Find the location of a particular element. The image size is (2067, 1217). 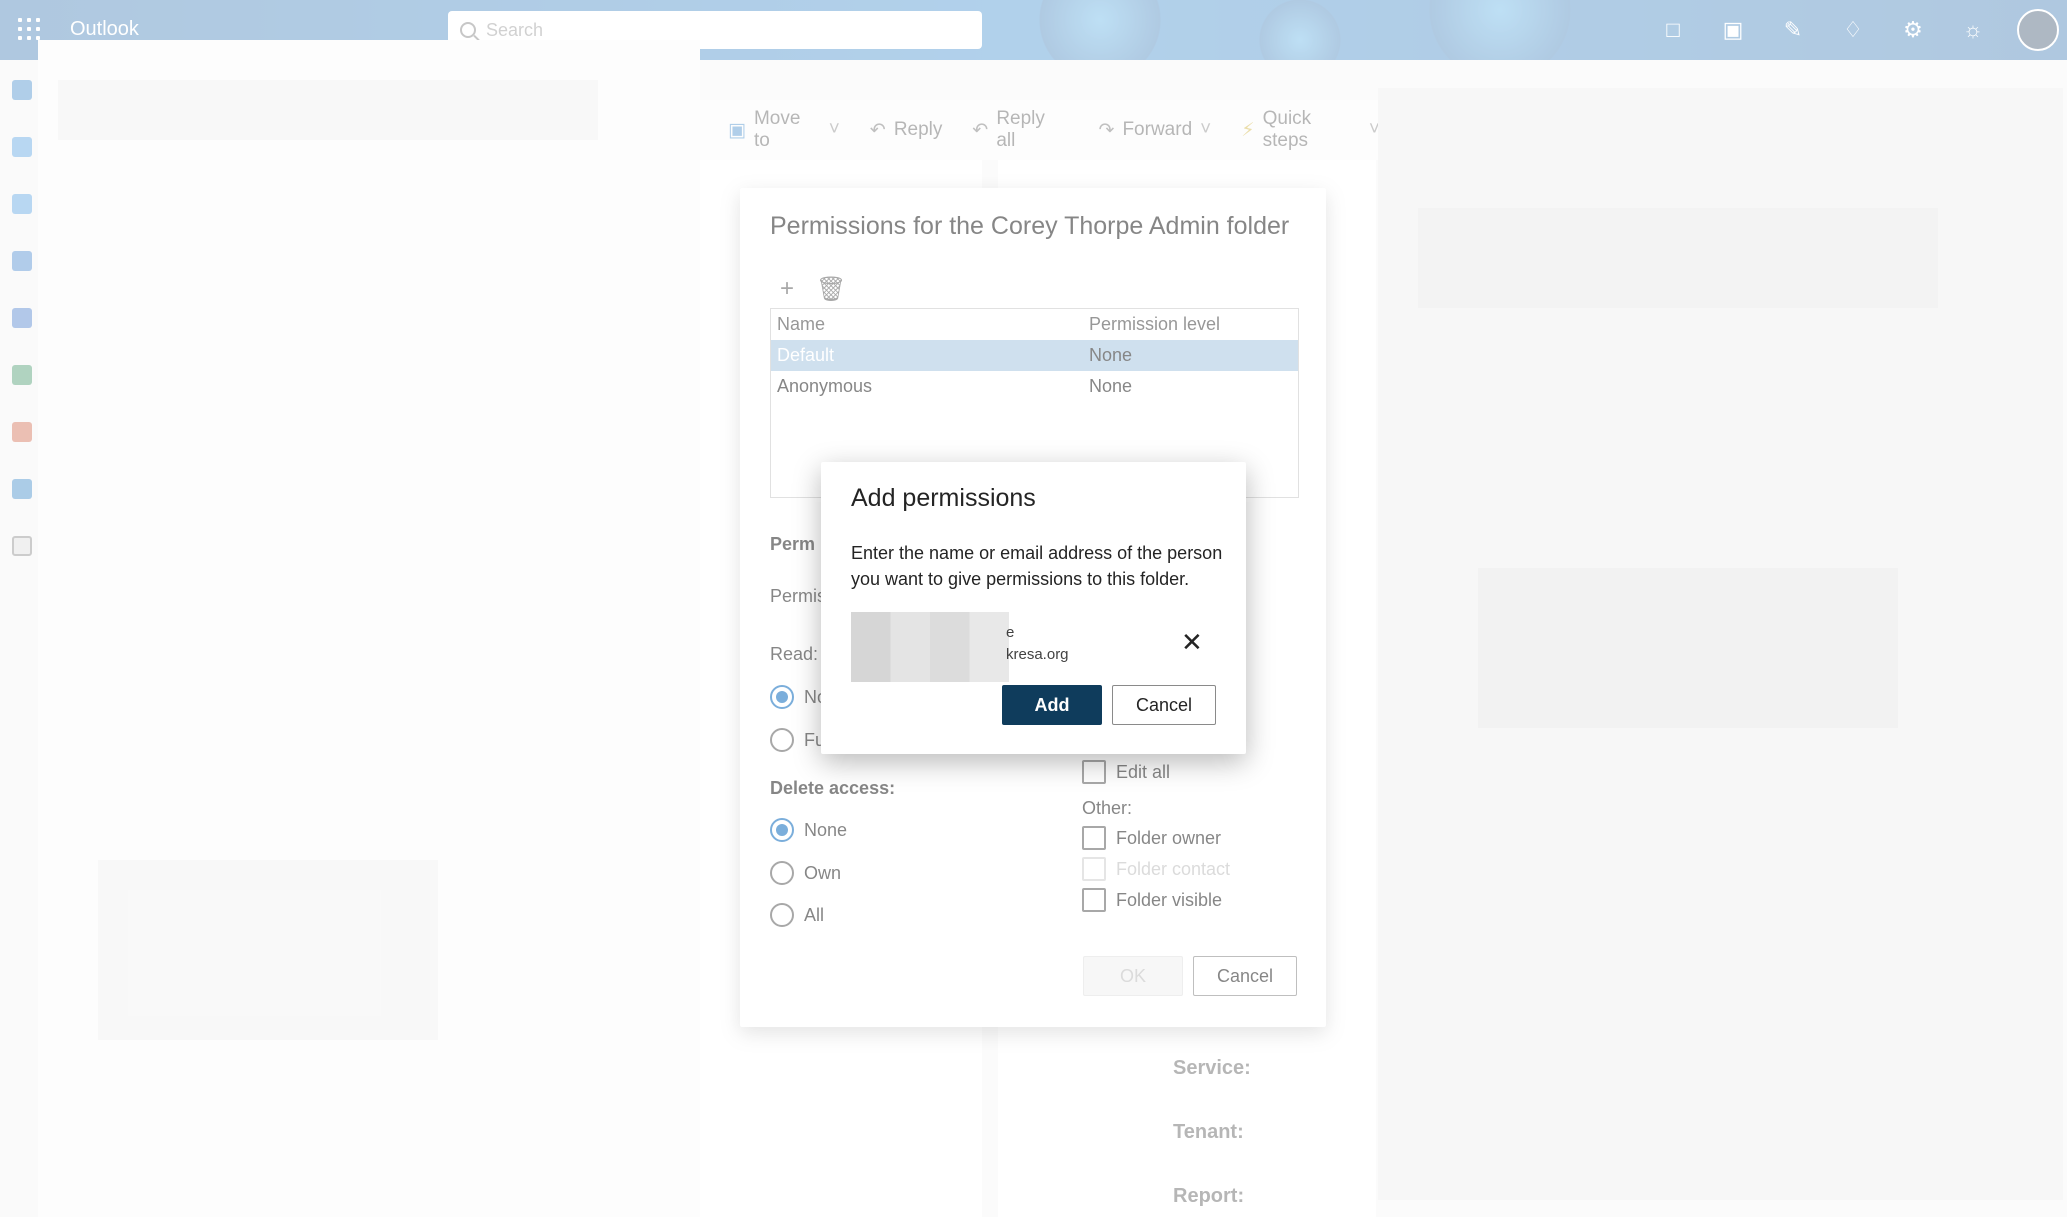

add-button: Add is located at coordinates (1052, 705).